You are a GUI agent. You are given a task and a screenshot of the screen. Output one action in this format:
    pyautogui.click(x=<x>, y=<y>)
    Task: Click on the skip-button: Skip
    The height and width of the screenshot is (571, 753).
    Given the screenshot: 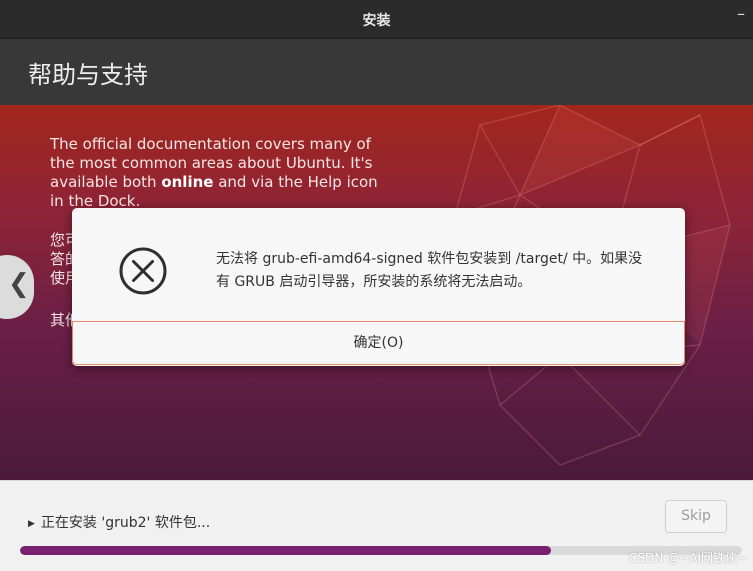 What is the action you would take?
    pyautogui.click(x=696, y=516)
    